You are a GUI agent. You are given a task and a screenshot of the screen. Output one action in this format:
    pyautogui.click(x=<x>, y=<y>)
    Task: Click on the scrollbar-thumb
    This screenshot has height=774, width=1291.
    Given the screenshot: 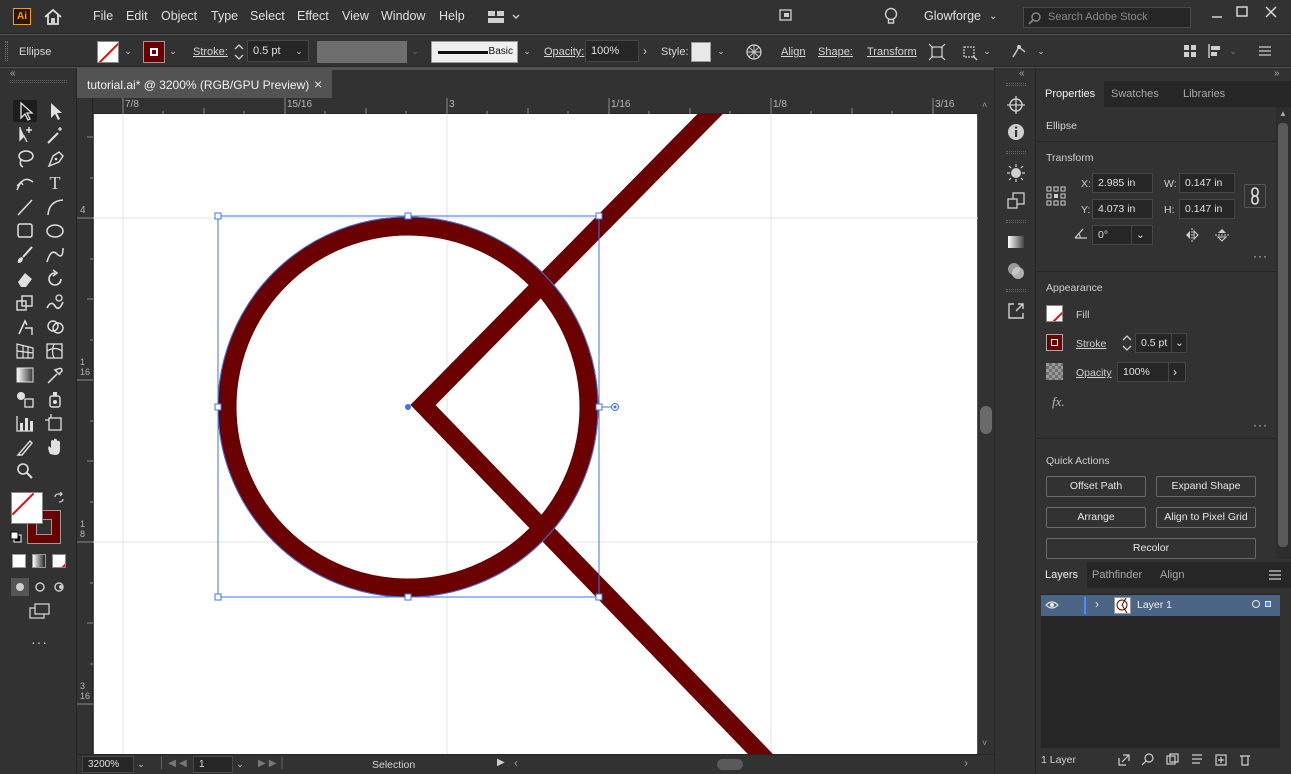 What is the action you would take?
    pyautogui.click(x=1283, y=335)
    